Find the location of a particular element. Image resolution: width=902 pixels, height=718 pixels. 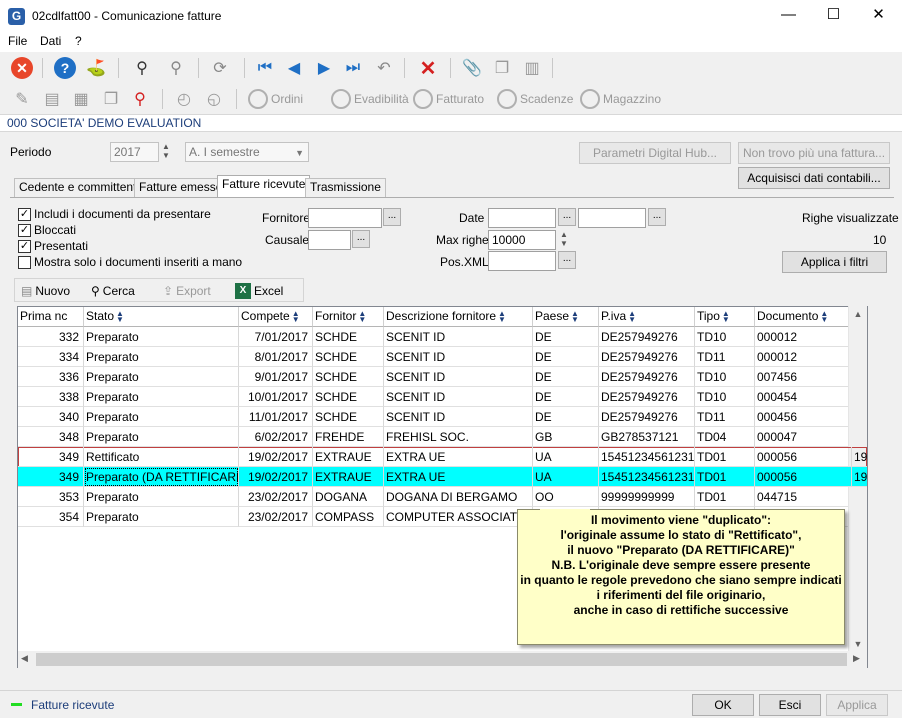

first-record-icon: ⏮ is located at coordinates (265, 68).